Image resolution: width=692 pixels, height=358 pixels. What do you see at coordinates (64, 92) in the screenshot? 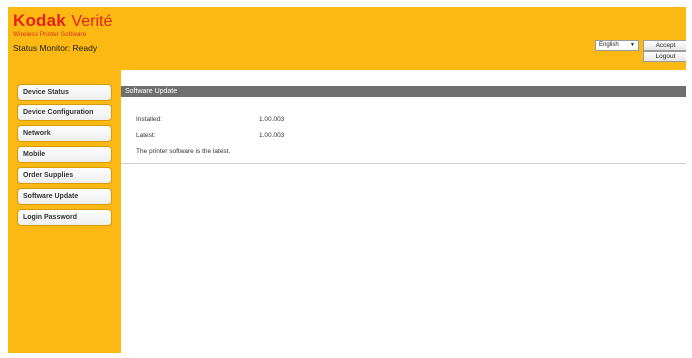
I see `sidebar-item-device-status: Device Status` at bounding box center [64, 92].